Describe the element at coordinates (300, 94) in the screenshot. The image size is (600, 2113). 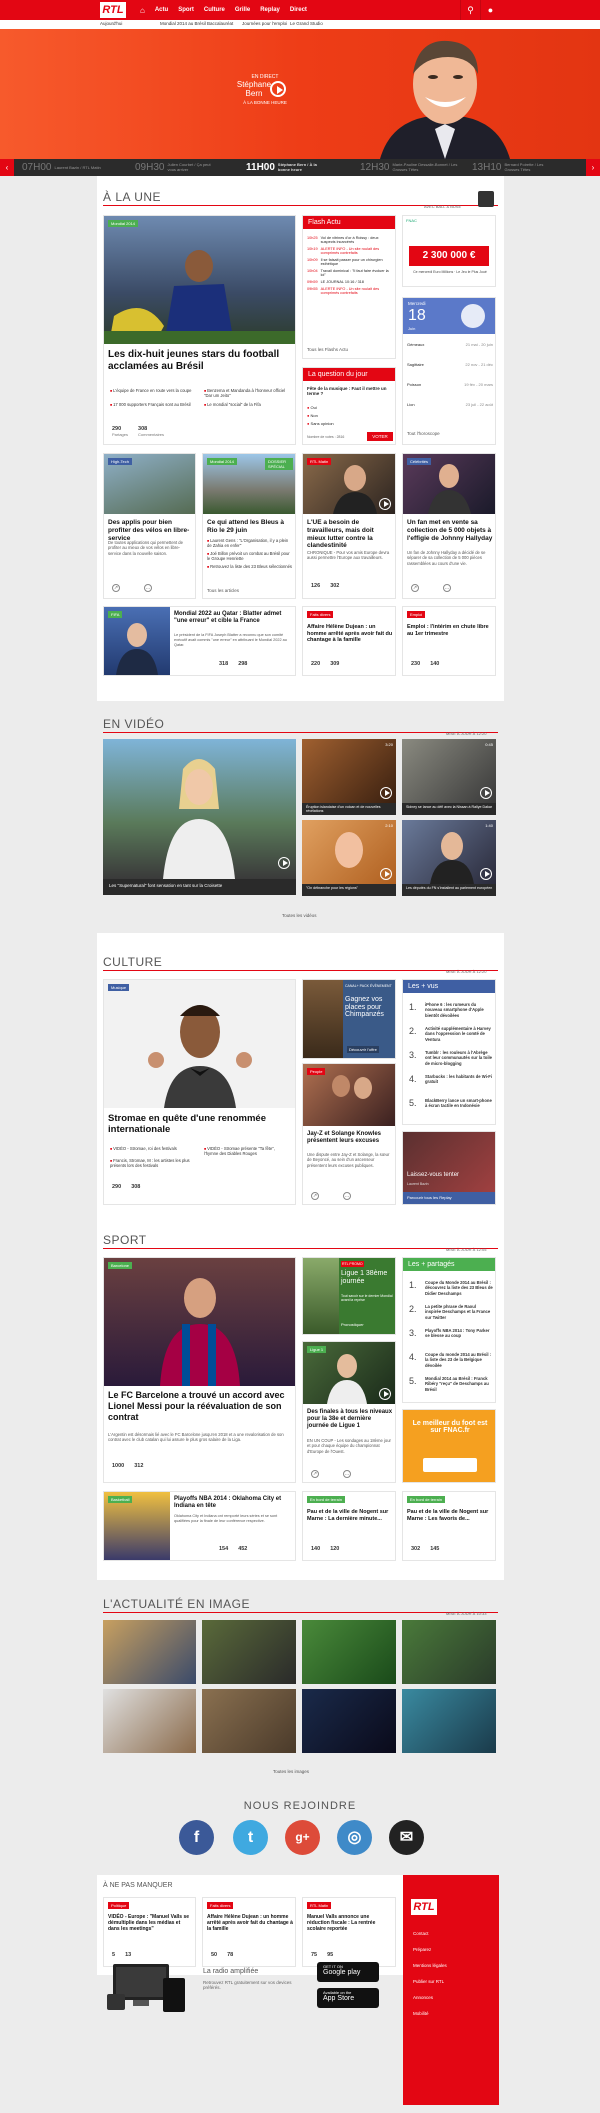
I see `live-hero-banner: EN DIRECT Stéphane Bern À LA BONNE HEURE` at that location.